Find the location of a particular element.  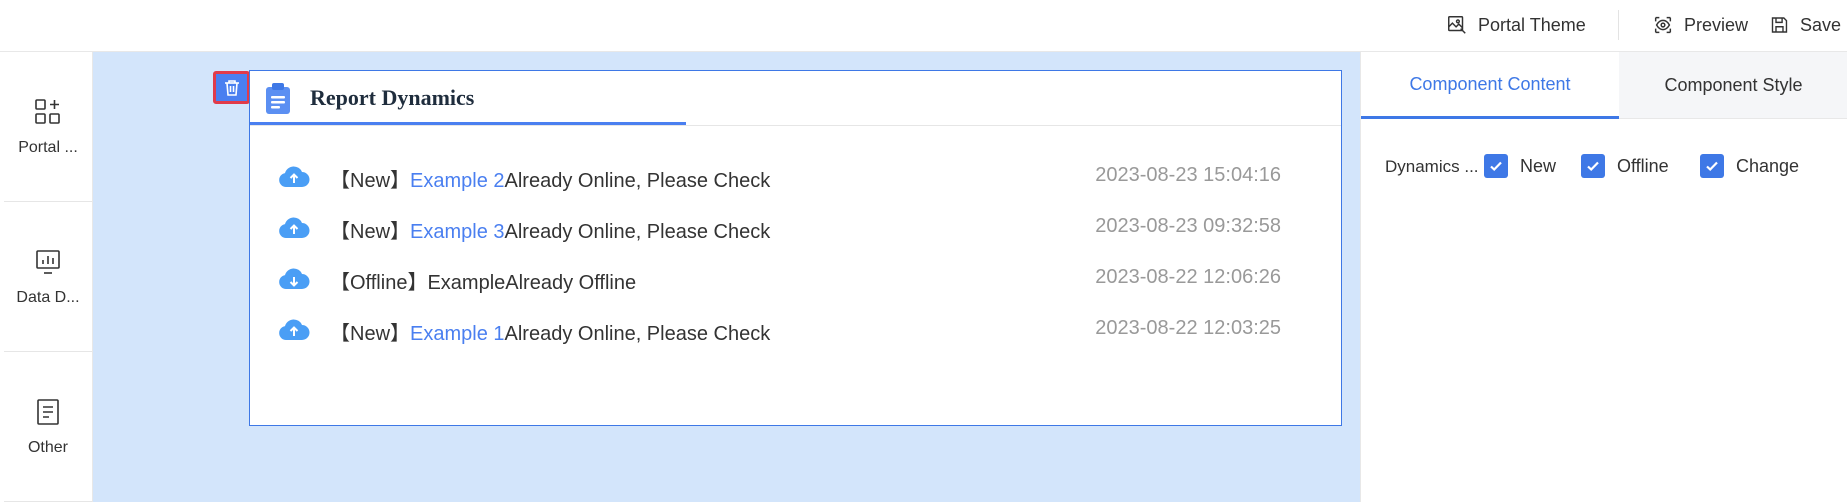

trash-icon is located at coordinates (231, 87).